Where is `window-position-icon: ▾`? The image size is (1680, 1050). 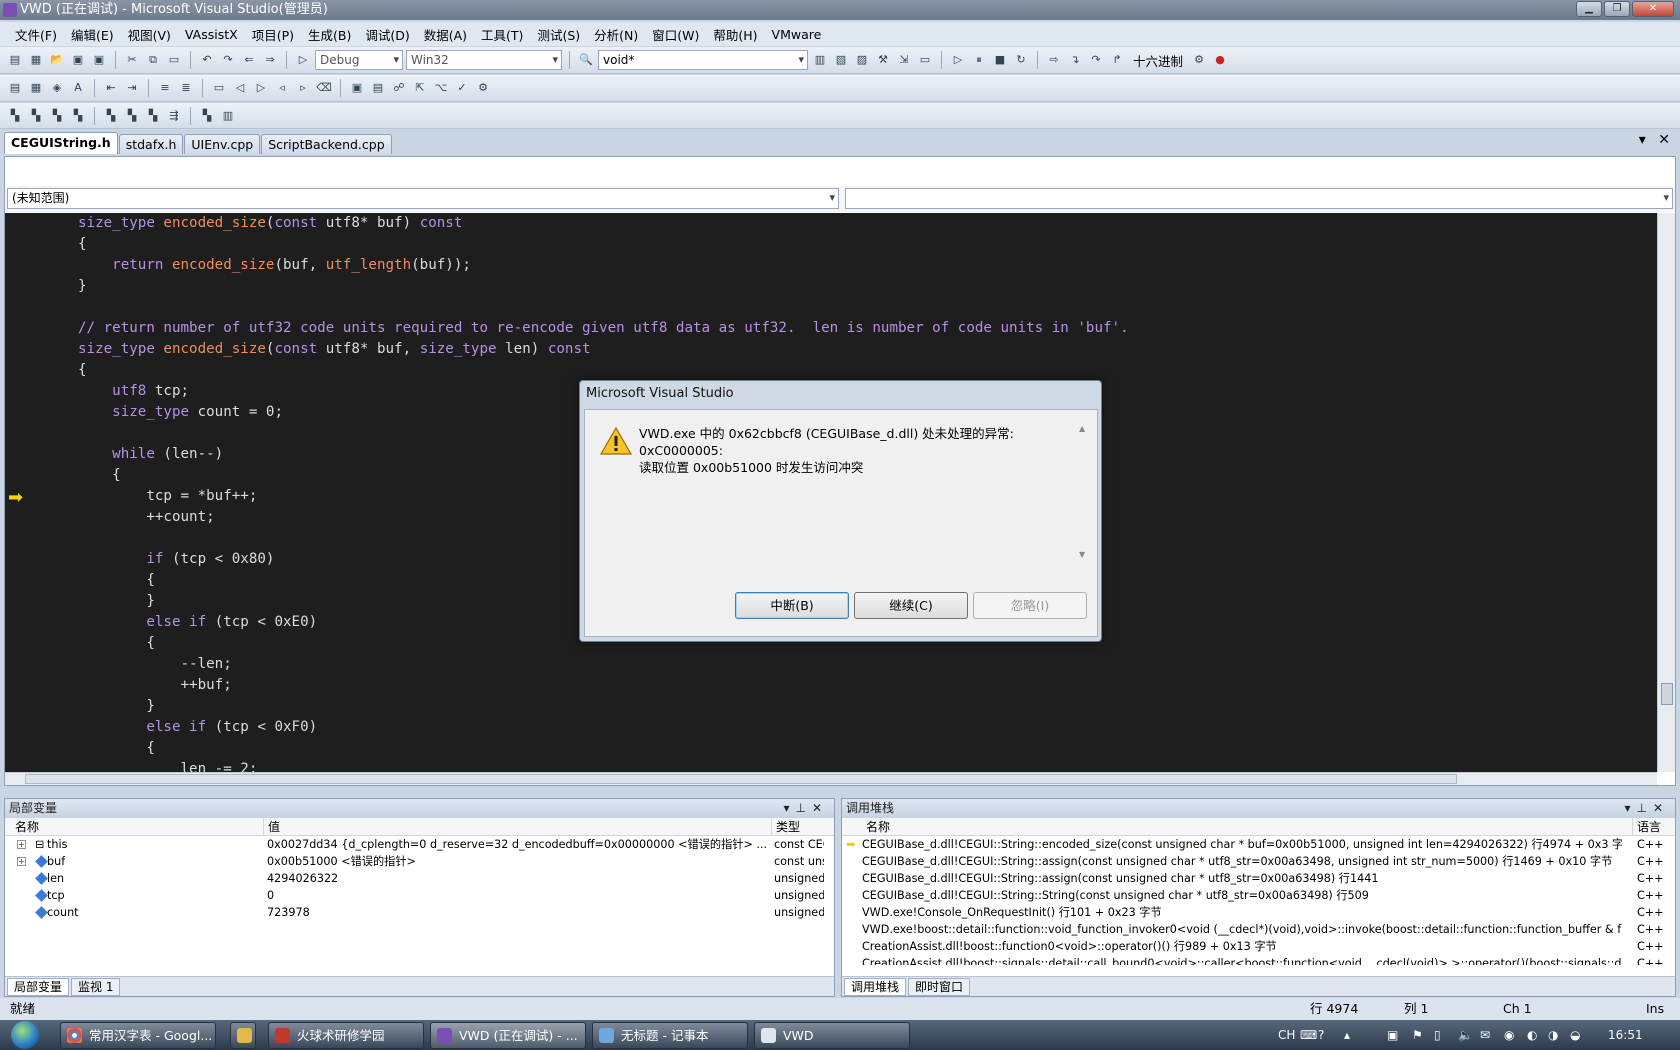
window-position-icon: ▾ is located at coordinates (789, 808).